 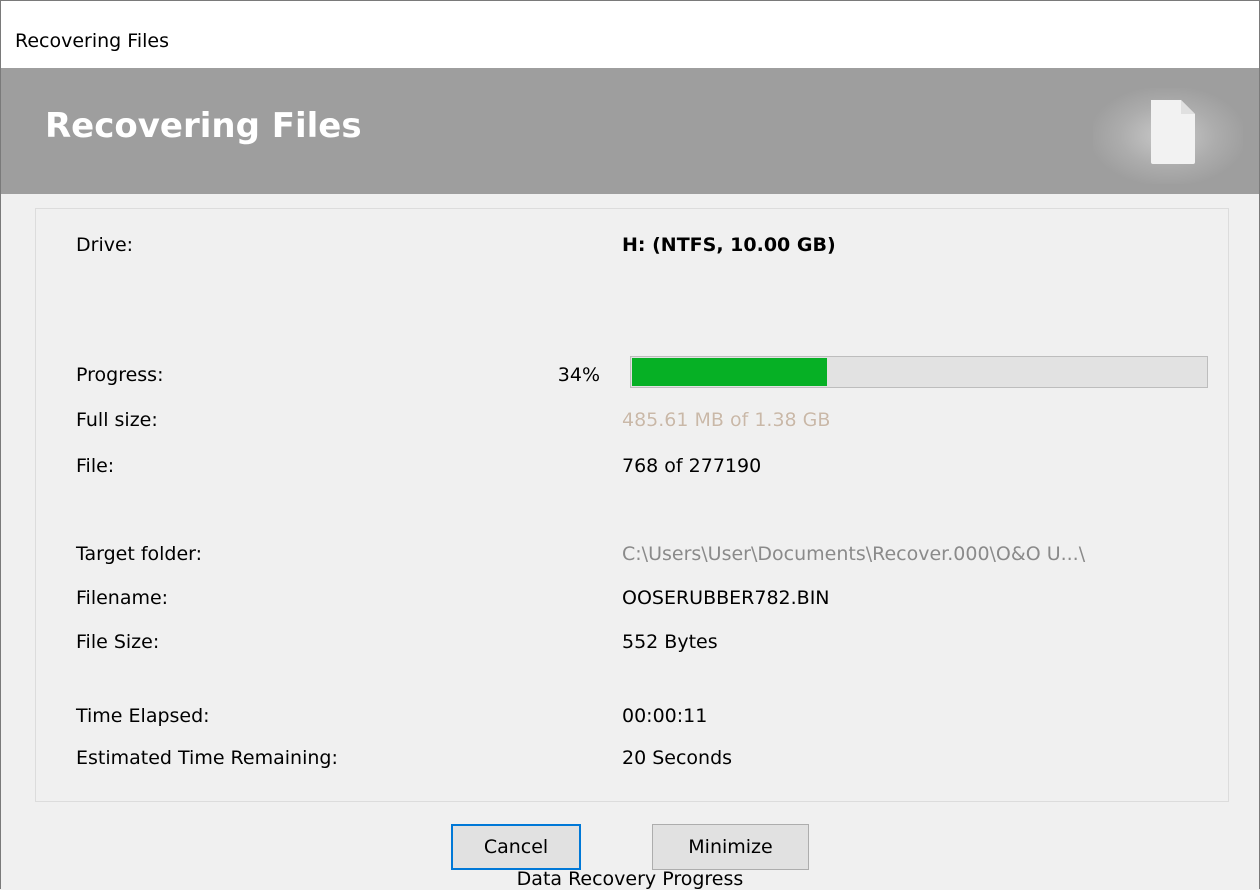 I want to click on progress-bar, so click(x=919, y=372).